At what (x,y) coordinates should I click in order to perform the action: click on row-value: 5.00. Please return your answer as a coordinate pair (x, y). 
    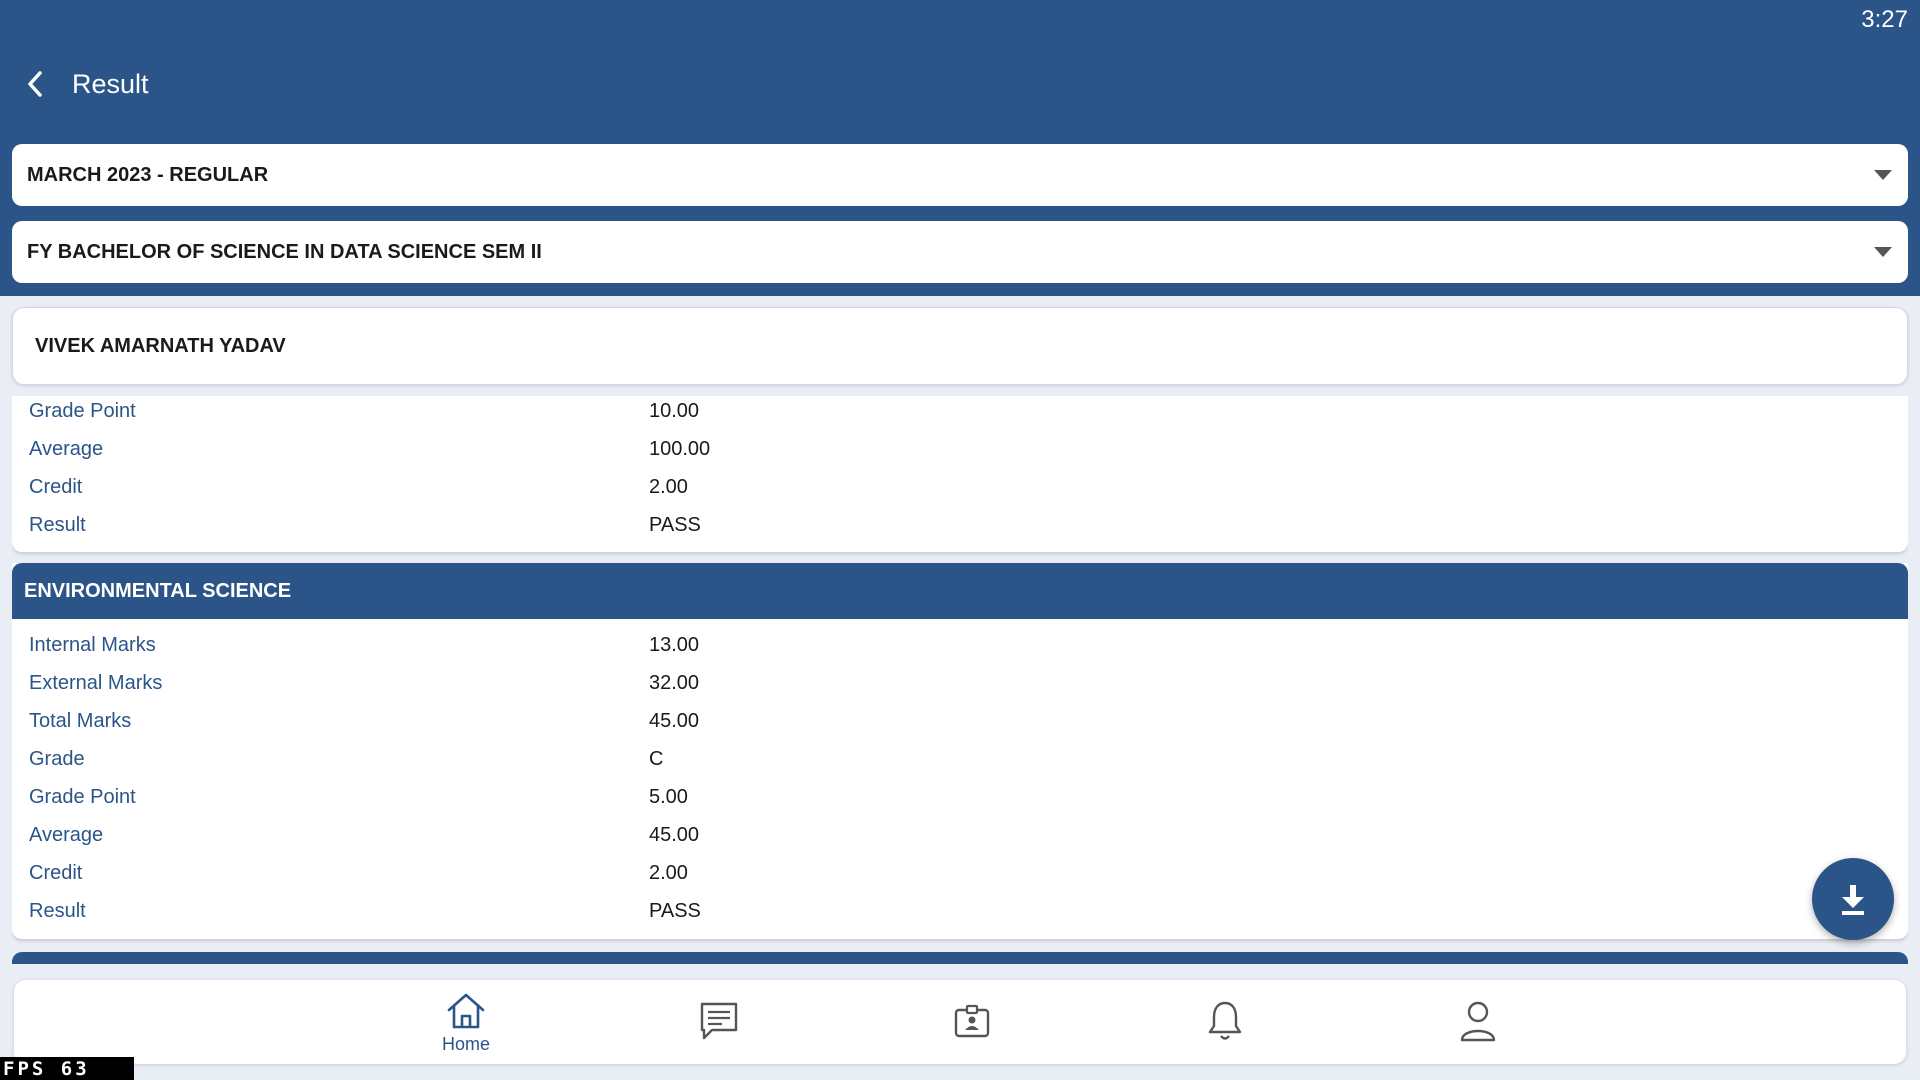
    Looking at the image, I should click on (668, 796).